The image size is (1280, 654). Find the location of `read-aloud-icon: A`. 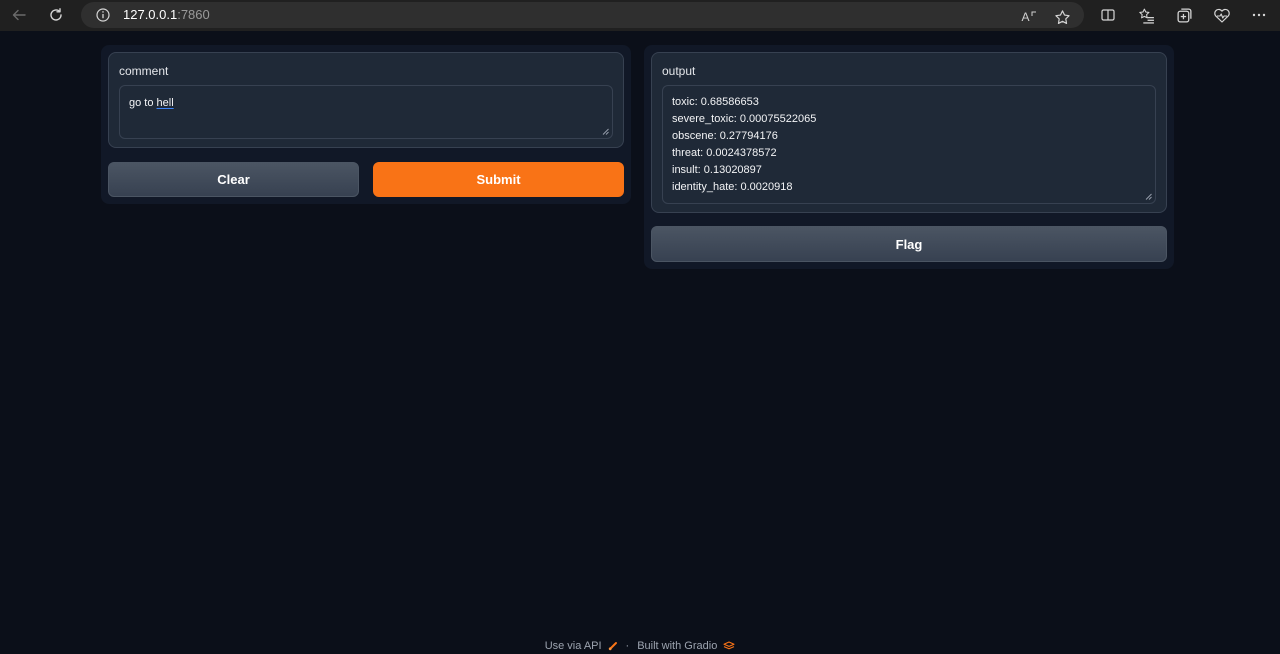

read-aloud-icon: A is located at coordinates (1025, 17).